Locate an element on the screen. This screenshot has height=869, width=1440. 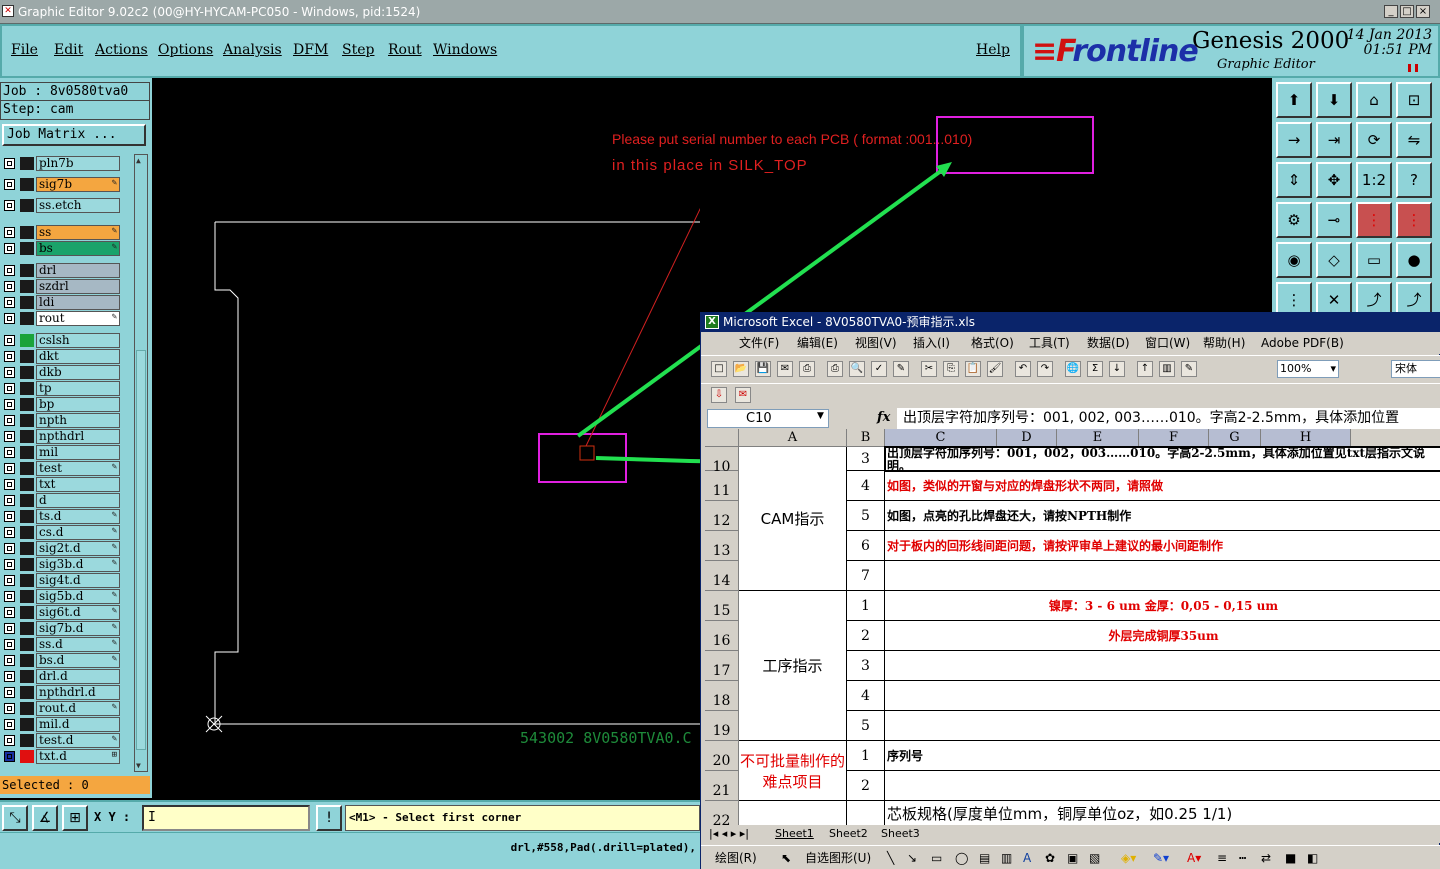
select-pointer-icon: ⬉ is located at coordinates (786, 857).